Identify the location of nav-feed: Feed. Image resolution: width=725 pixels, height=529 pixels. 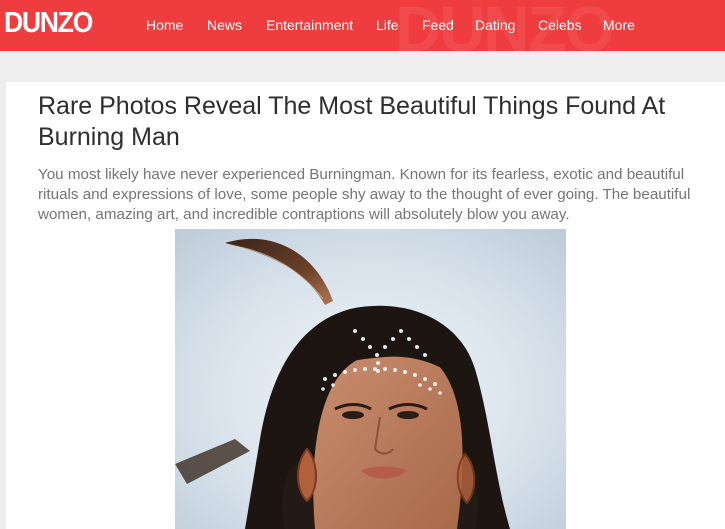
(438, 25).